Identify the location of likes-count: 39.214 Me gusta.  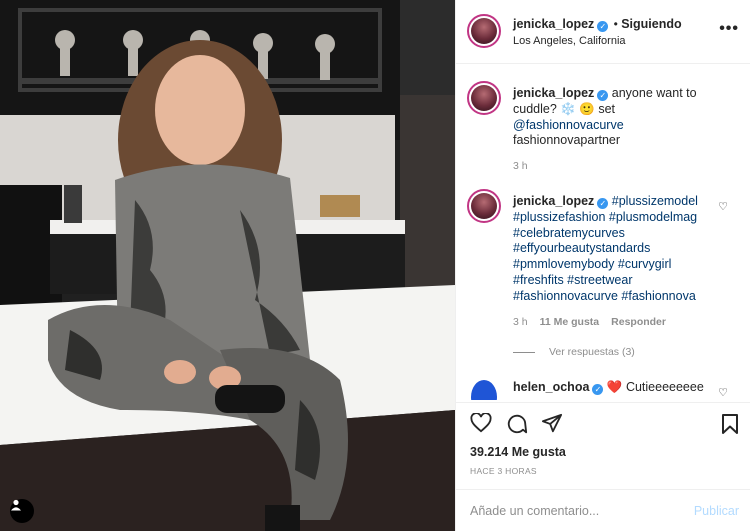
(518, 452).